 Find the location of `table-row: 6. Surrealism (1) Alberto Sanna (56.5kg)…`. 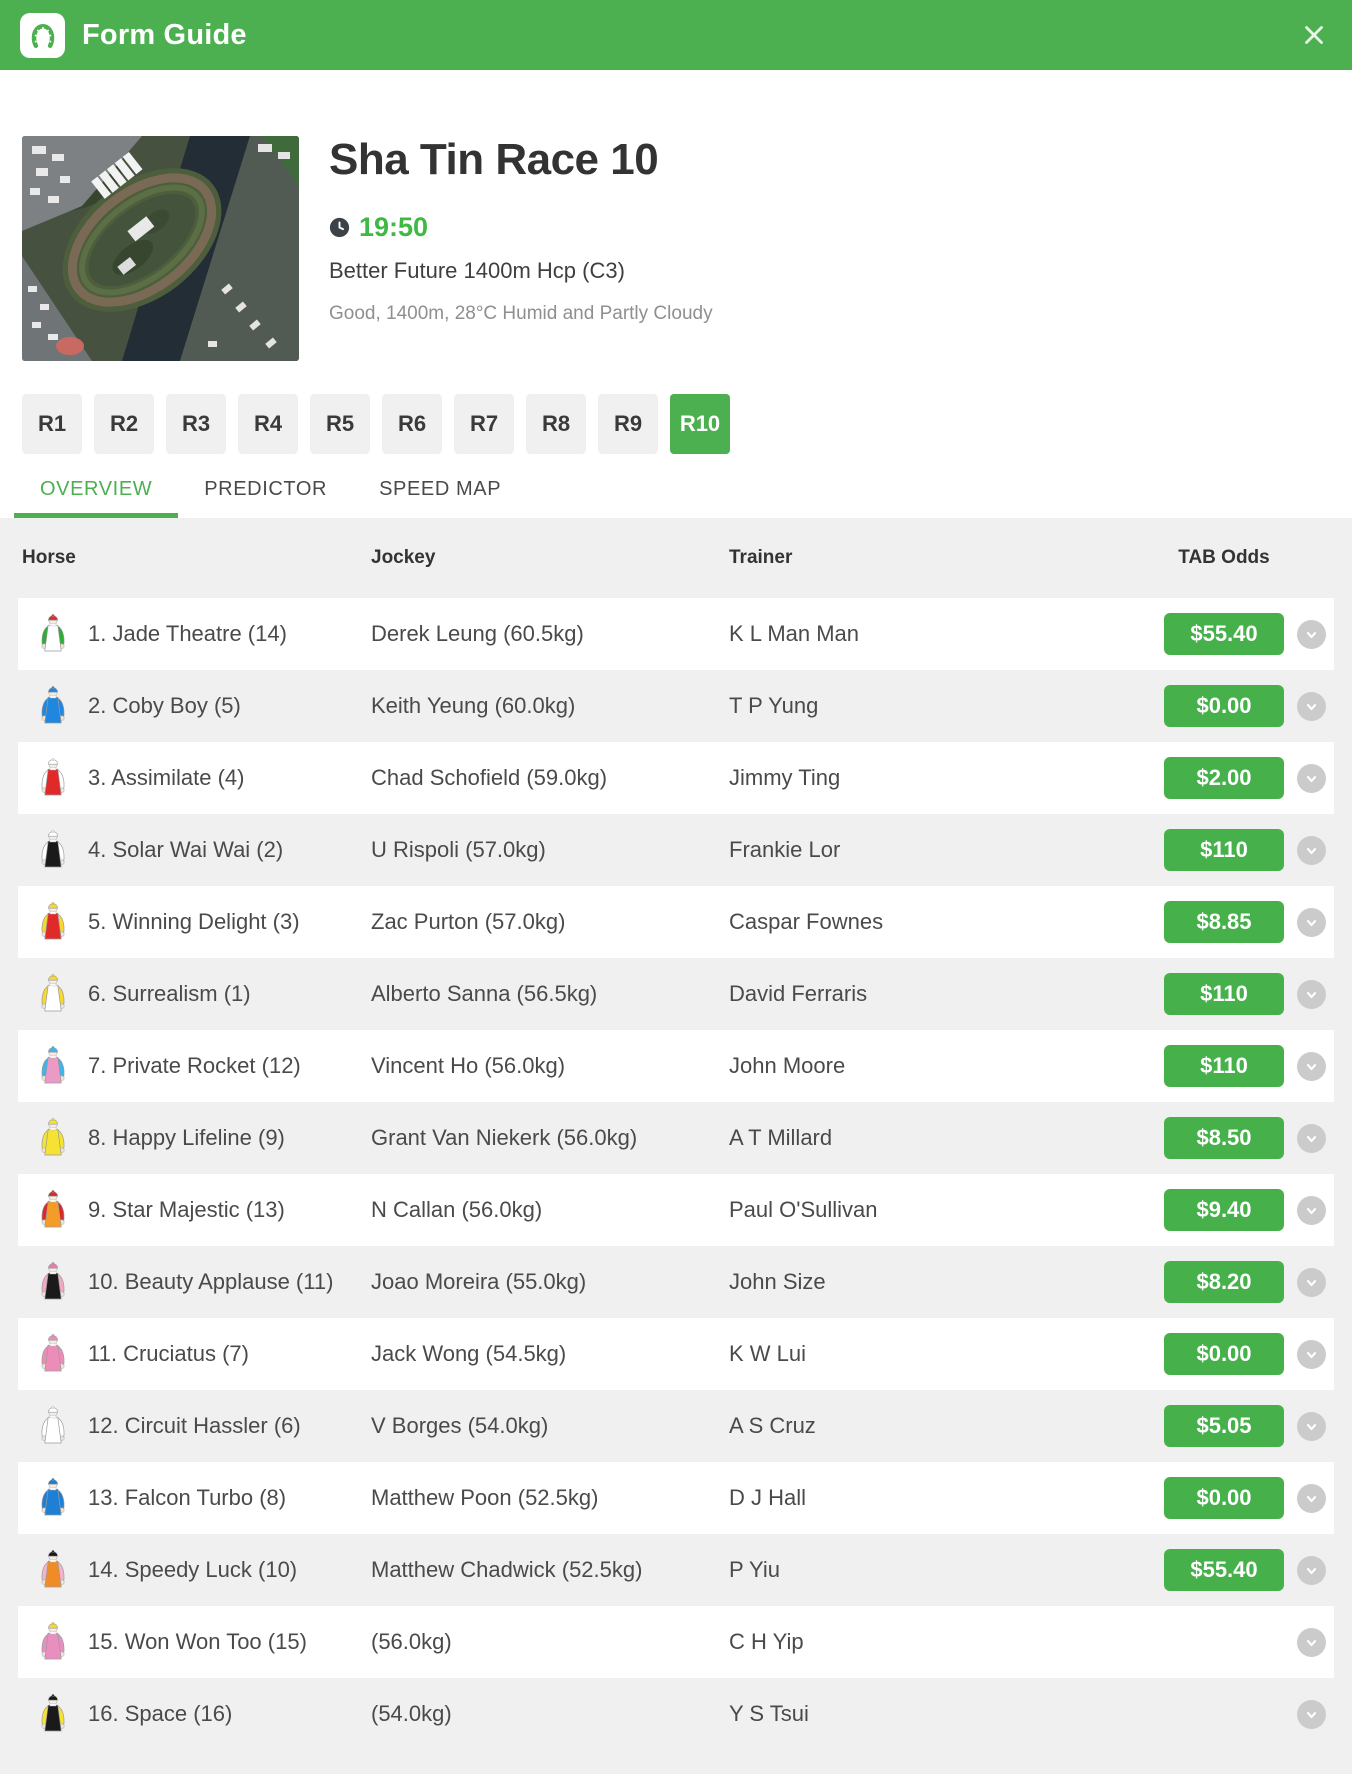

table-row: 6. Surrealism (1) Alberto Sanna (56.5kg)… is located at coordinates (676, 994).